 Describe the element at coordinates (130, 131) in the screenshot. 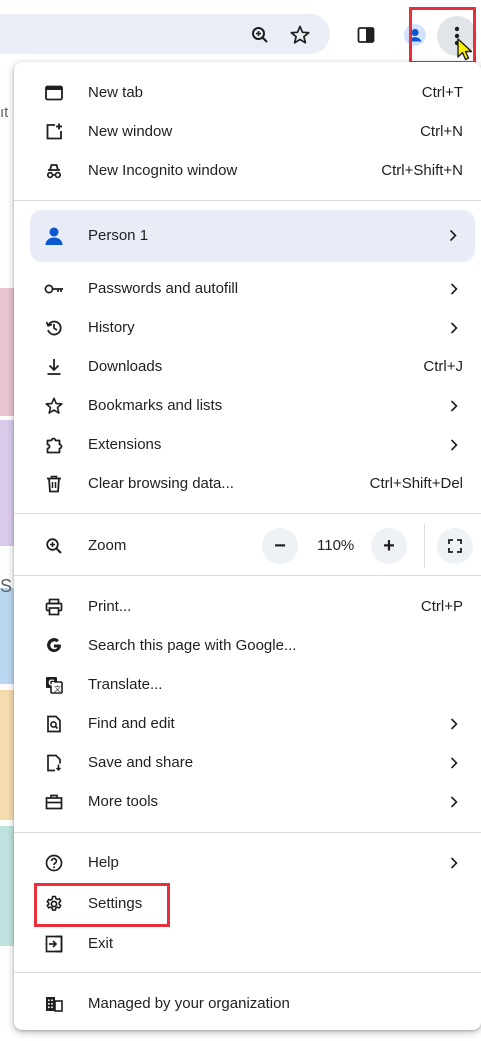

I see `menu-item-label: New window` at that location.